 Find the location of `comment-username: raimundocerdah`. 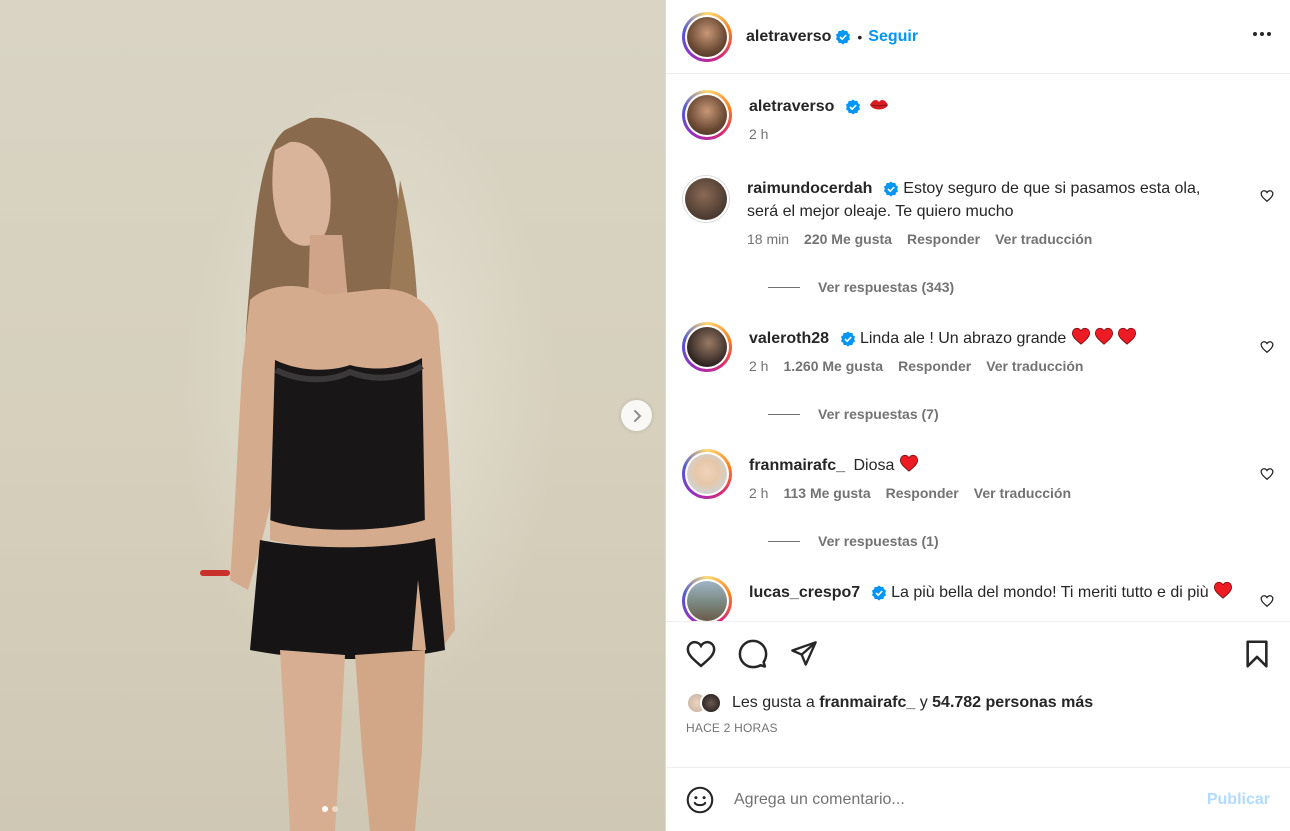

comment-username: raimundocerdah is located at coordinates (809, 188).